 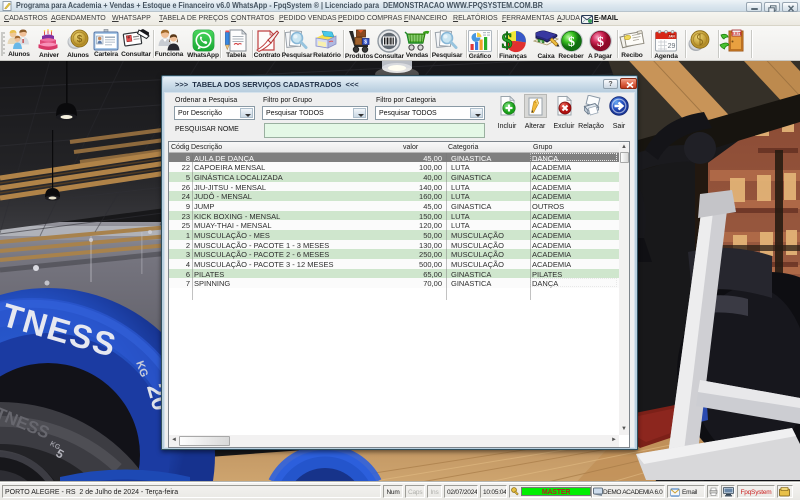 What do you see at coordinates (736, 33) in the screenshot?
I see `svg-text: EXIT` at bounding box center [736, 33].